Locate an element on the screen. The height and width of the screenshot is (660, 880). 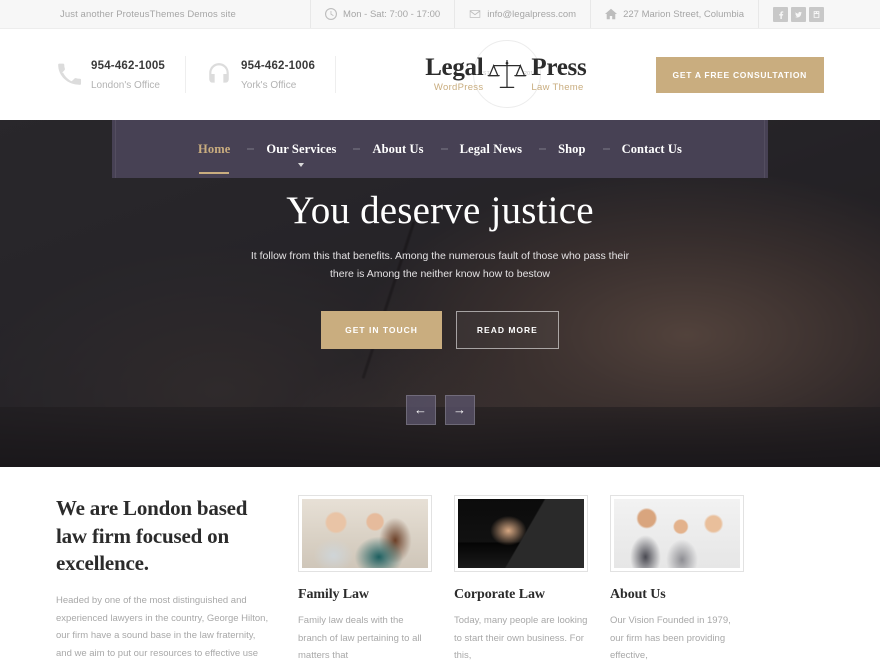
nav-active-underline is located at coordinates (214, 173).